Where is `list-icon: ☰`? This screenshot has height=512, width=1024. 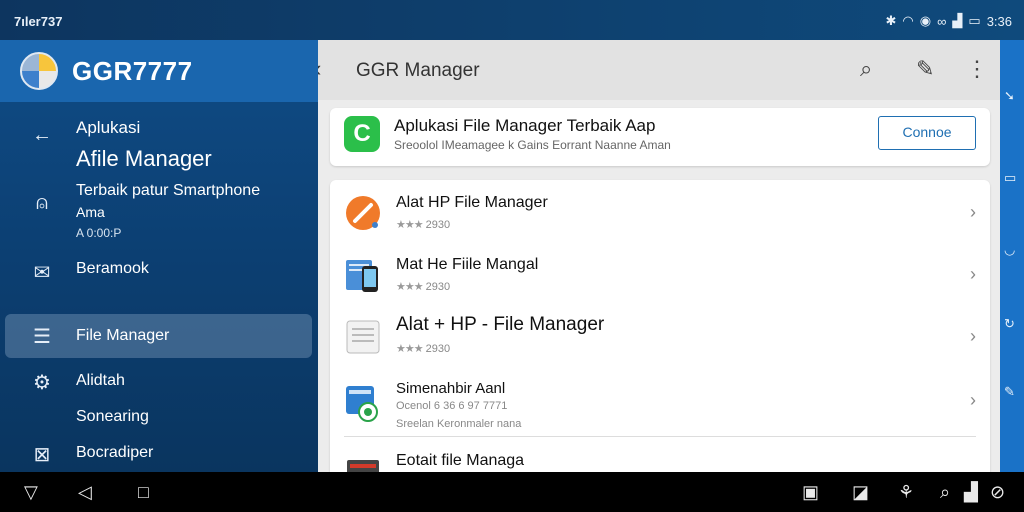 list-icon: ☰ is located at coordinates (42, 337).